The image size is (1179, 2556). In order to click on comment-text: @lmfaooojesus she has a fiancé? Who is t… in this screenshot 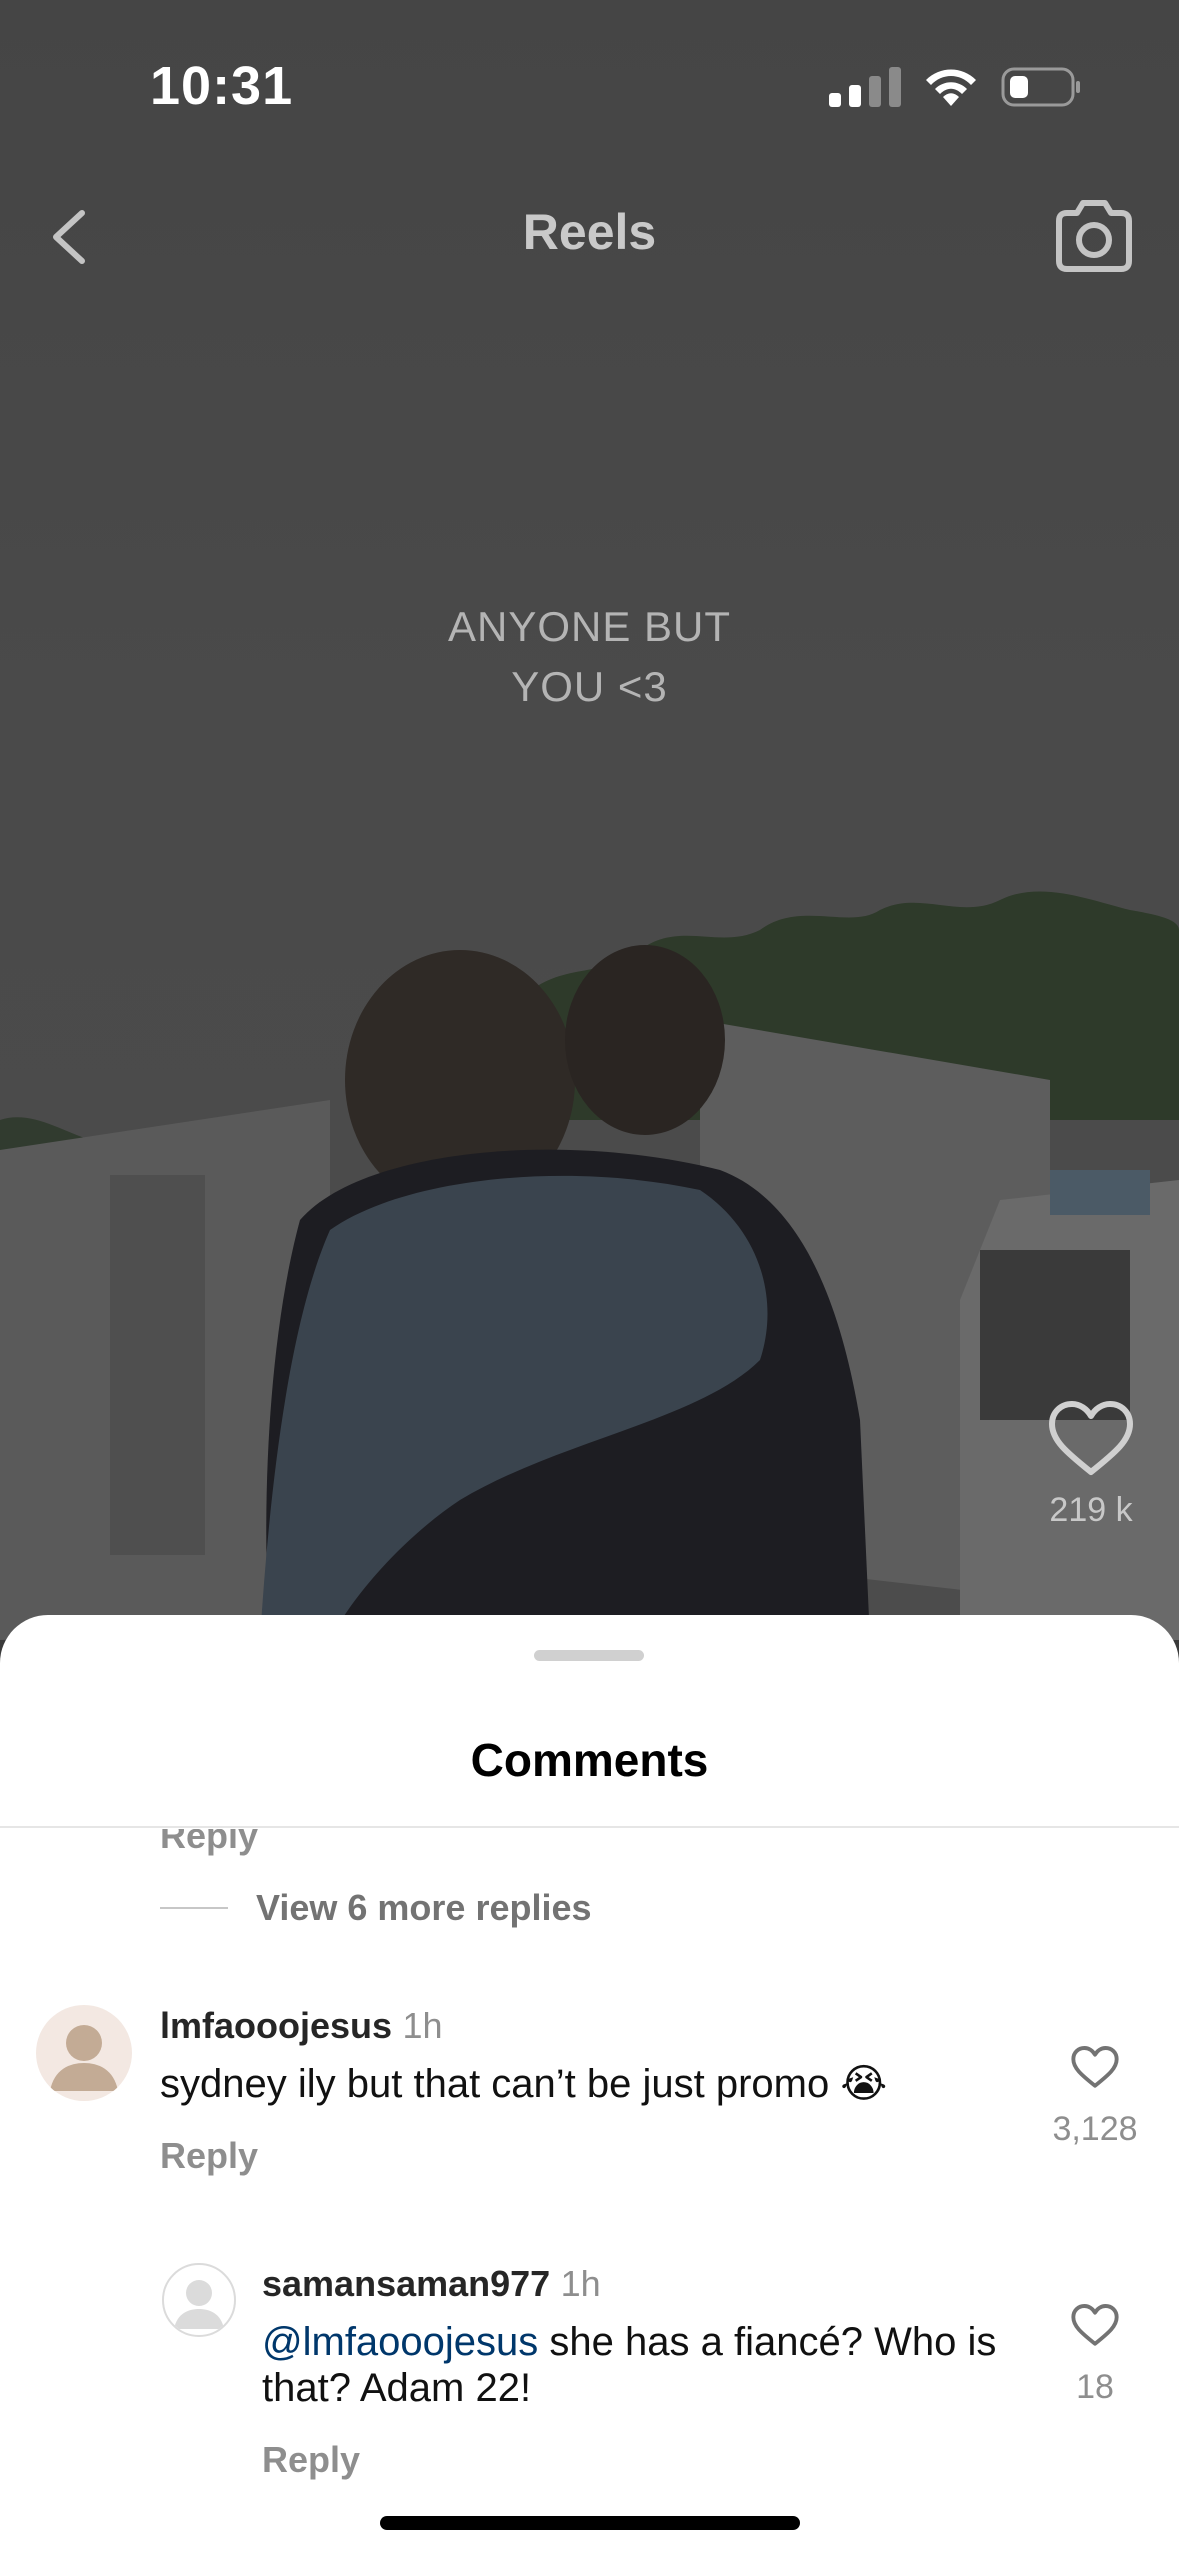, I will do `click(632, 2365)`.